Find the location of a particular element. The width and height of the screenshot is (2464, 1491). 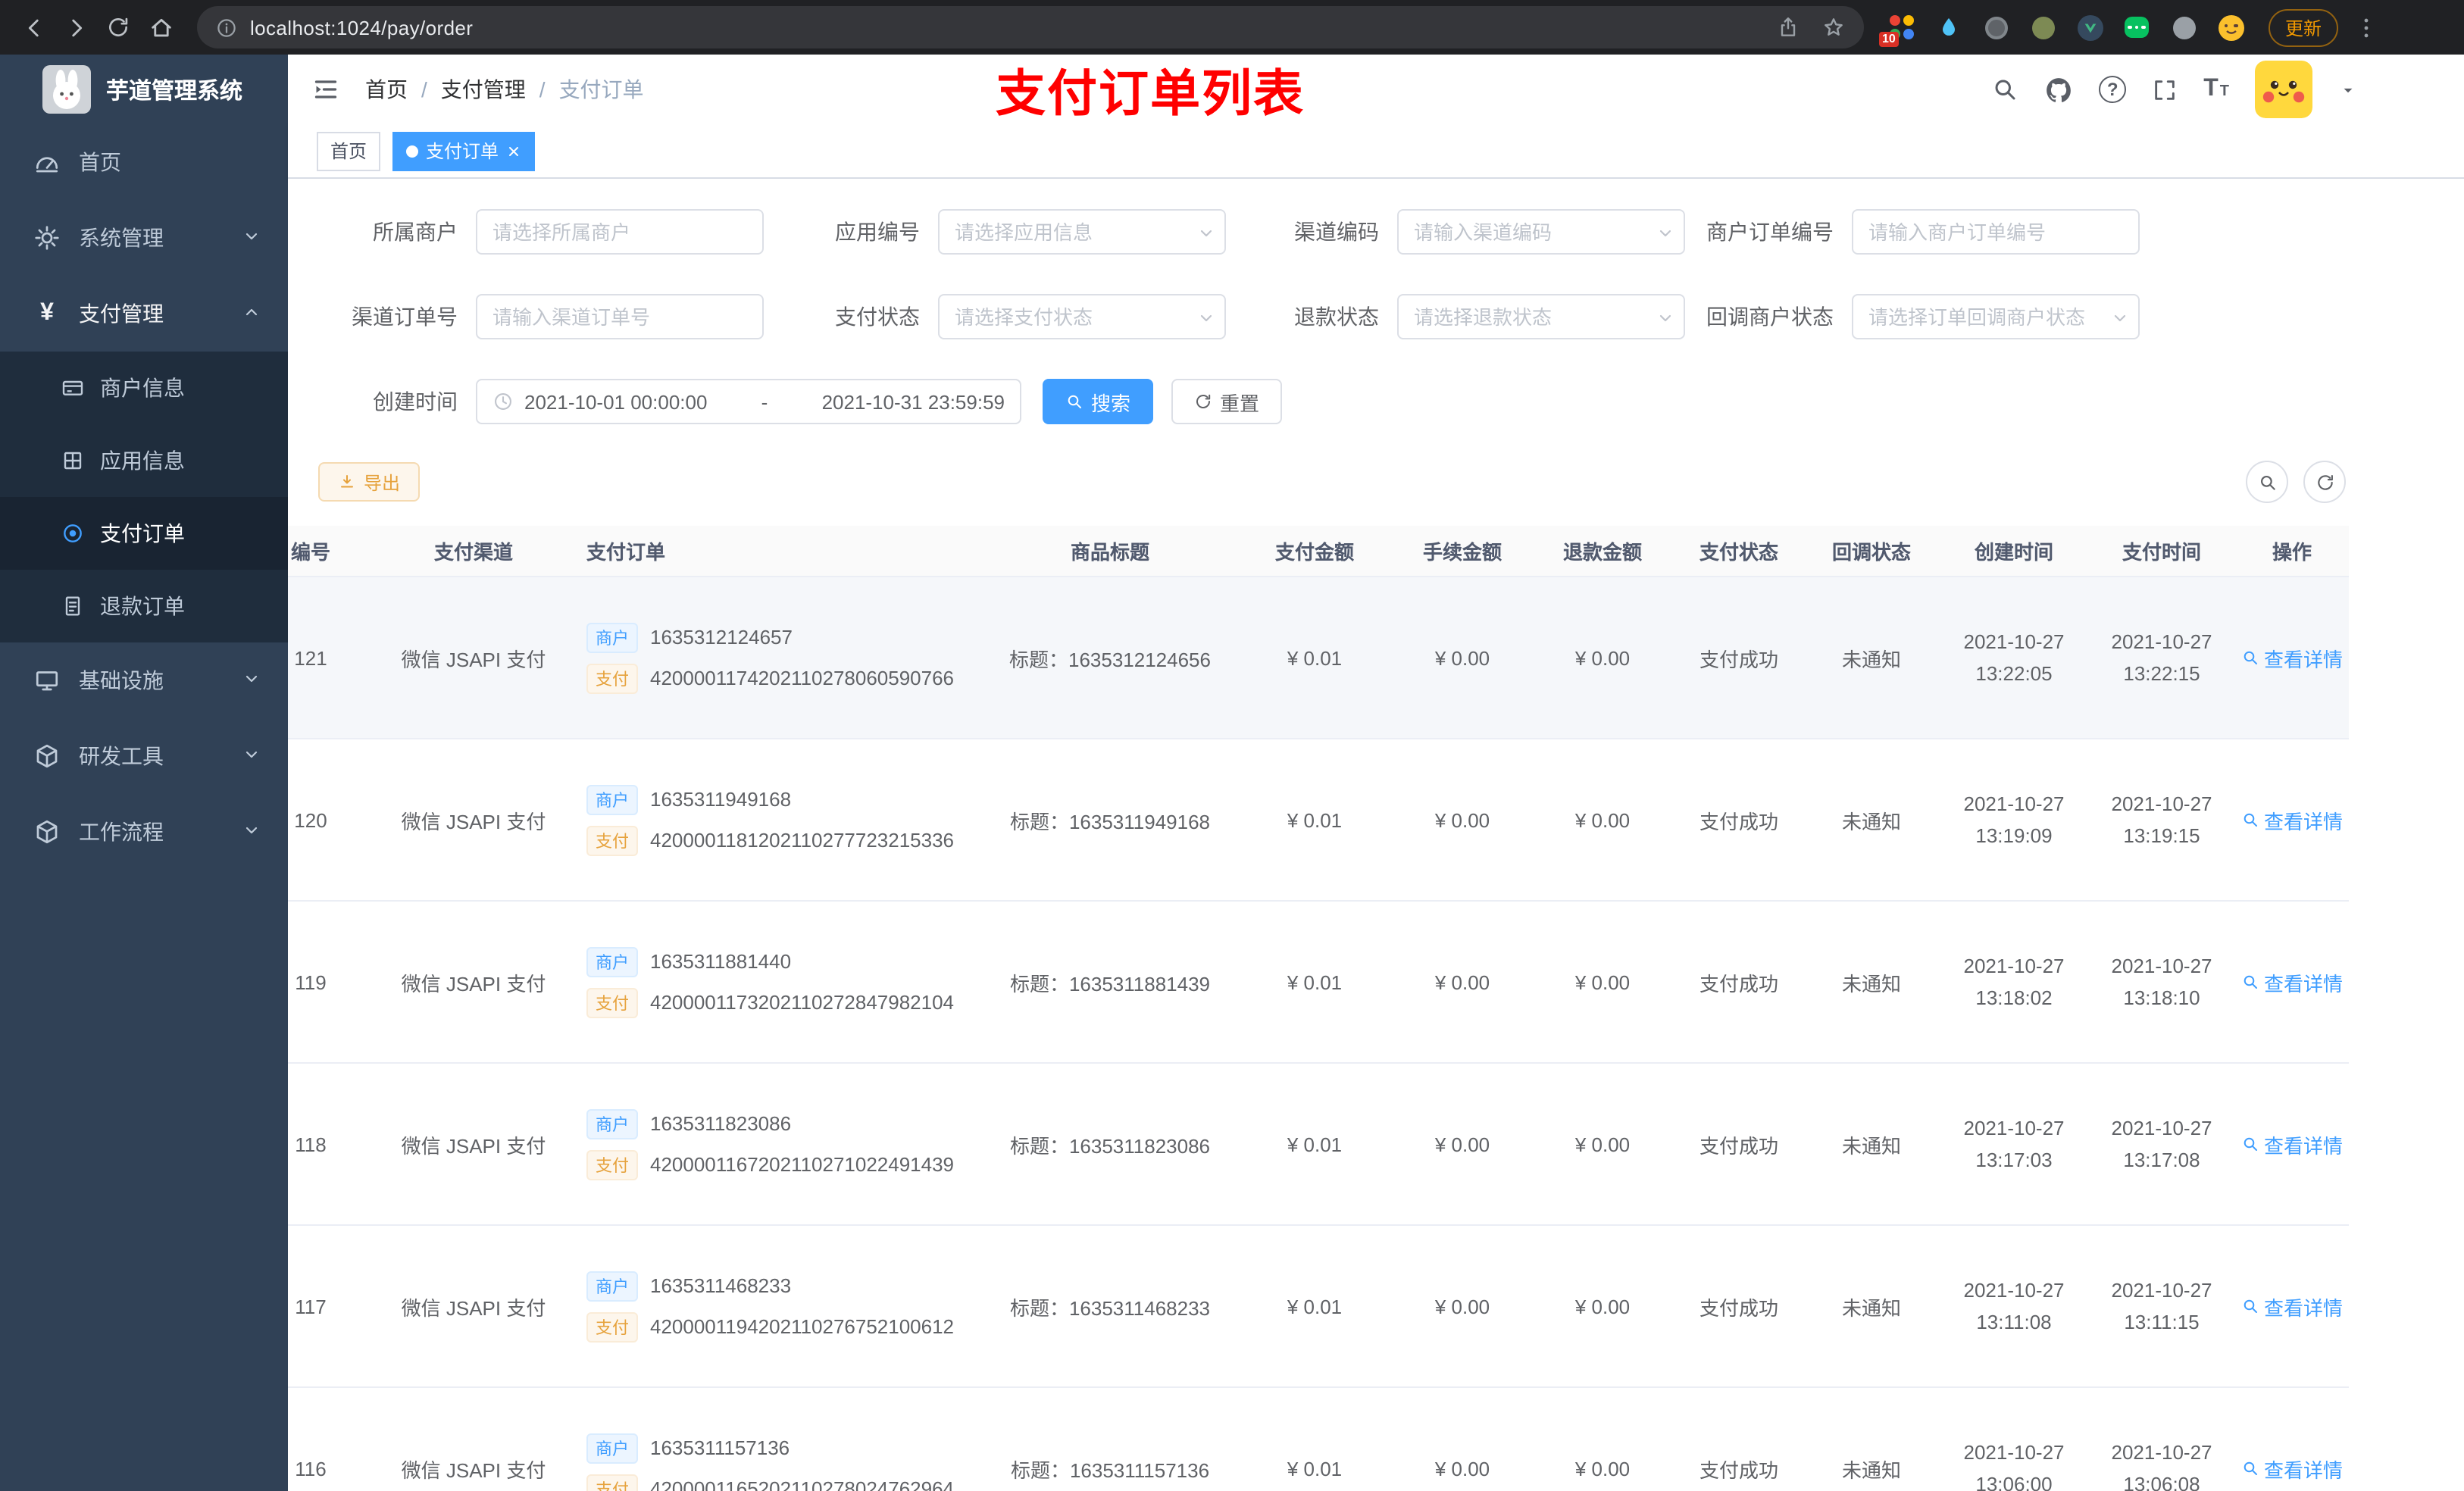

refresh-table-button is located at coordinates (2324, 482).